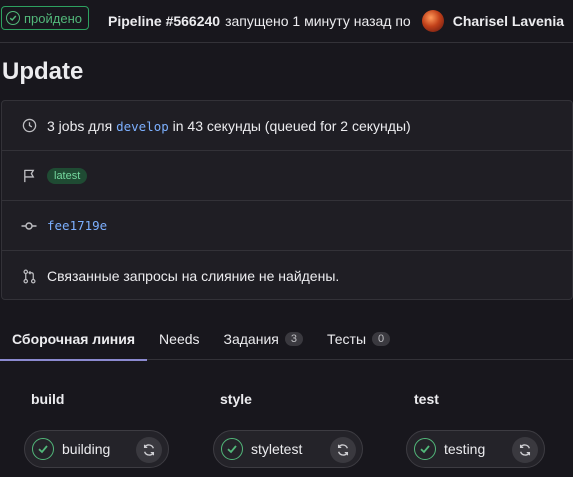 The width and height of the screenshot is (573, 477). What do you see at coordinates (293, 339) in the screenshot?
I see `jobs-count-badge: 3` at bounding box center [293, 339].